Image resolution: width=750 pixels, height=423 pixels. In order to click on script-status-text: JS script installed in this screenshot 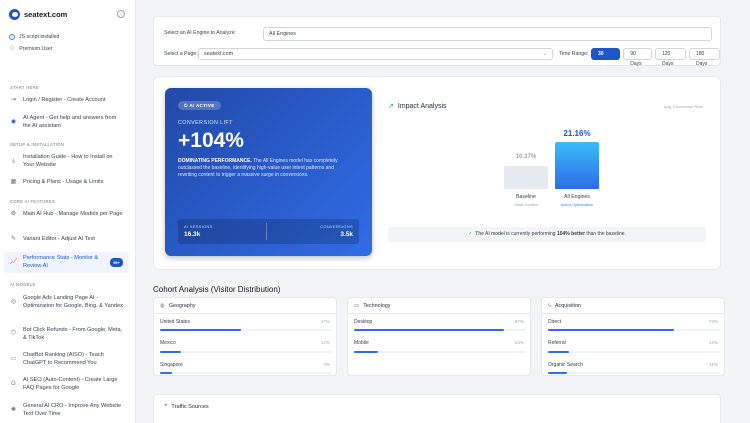, I will do `click(39, 37)`.